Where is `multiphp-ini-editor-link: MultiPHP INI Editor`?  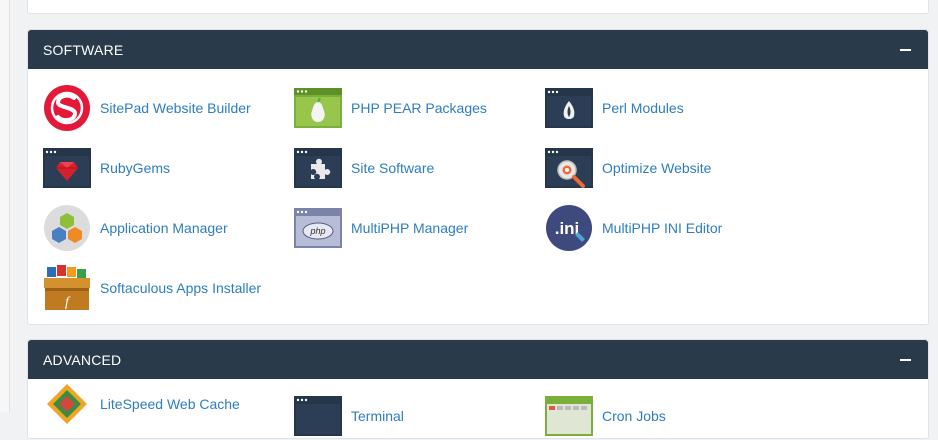 multiphp-ini-editor-link: MultiPHP INI Editor is located at coordinates (662, 228).